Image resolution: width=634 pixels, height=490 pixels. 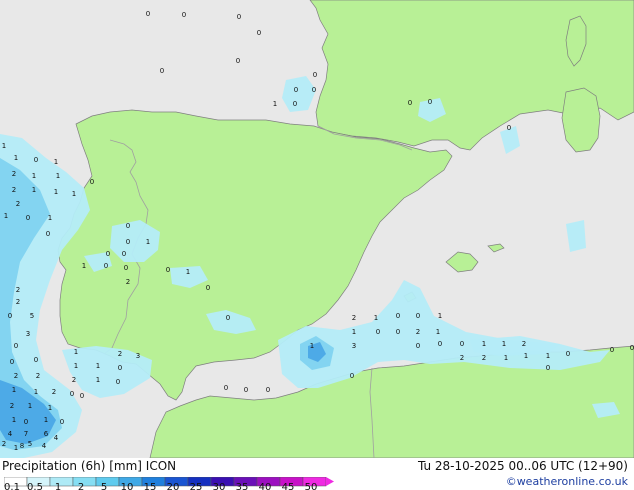 What do you see at coordinates (28, 334) in the screenshot?
I see `precip-value-label: 3` at bounding box center [28, 334].